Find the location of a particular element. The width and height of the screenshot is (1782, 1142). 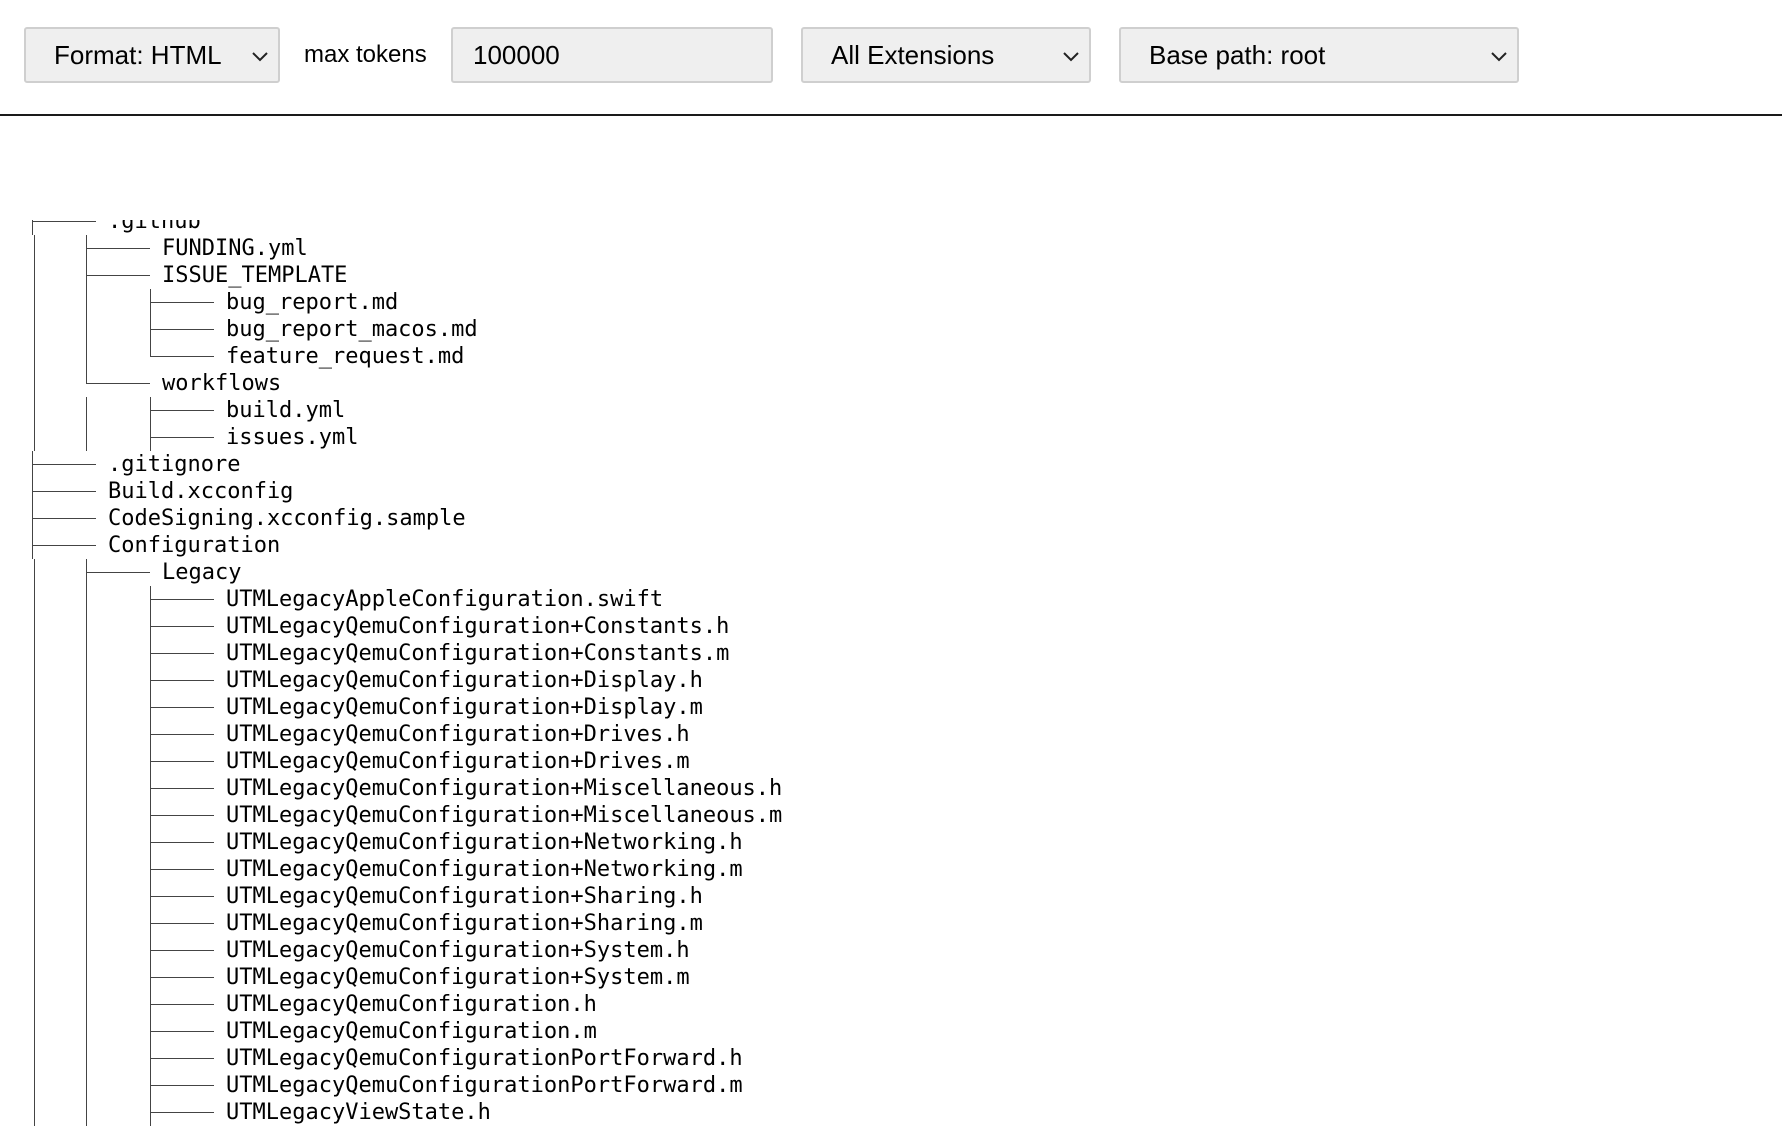

tree-row: .gitignore is located at coordinates (450, 464).